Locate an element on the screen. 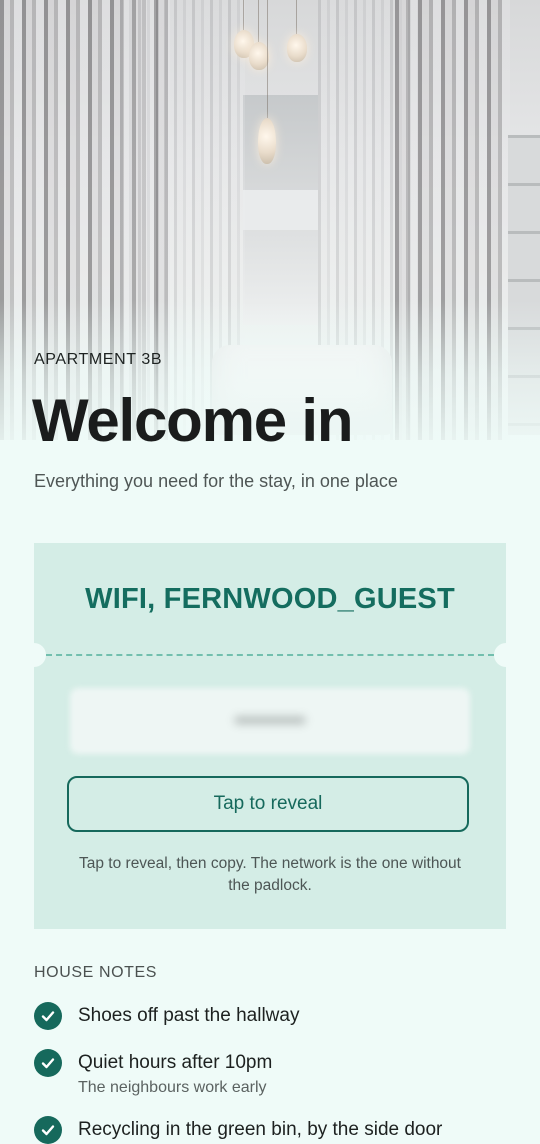 The width and height of the screenshot is (540, 1144). house-note-title: Quiet hours after 10pm is located at coordinates (175, 1062).